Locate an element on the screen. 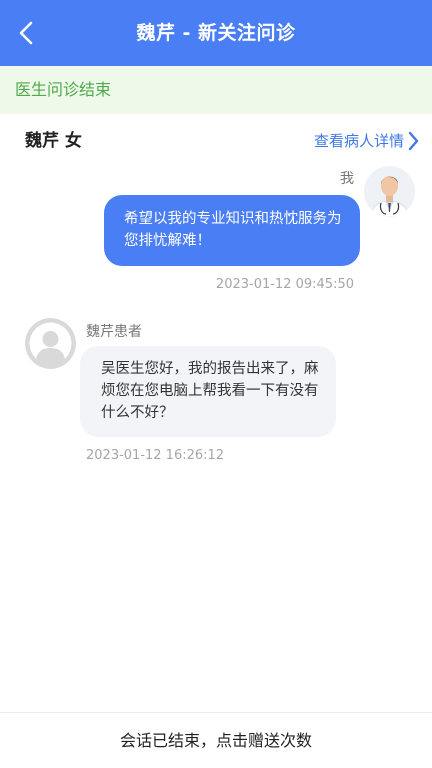  status-text: 医生问诊结束 is located at coordinates (63, 89).